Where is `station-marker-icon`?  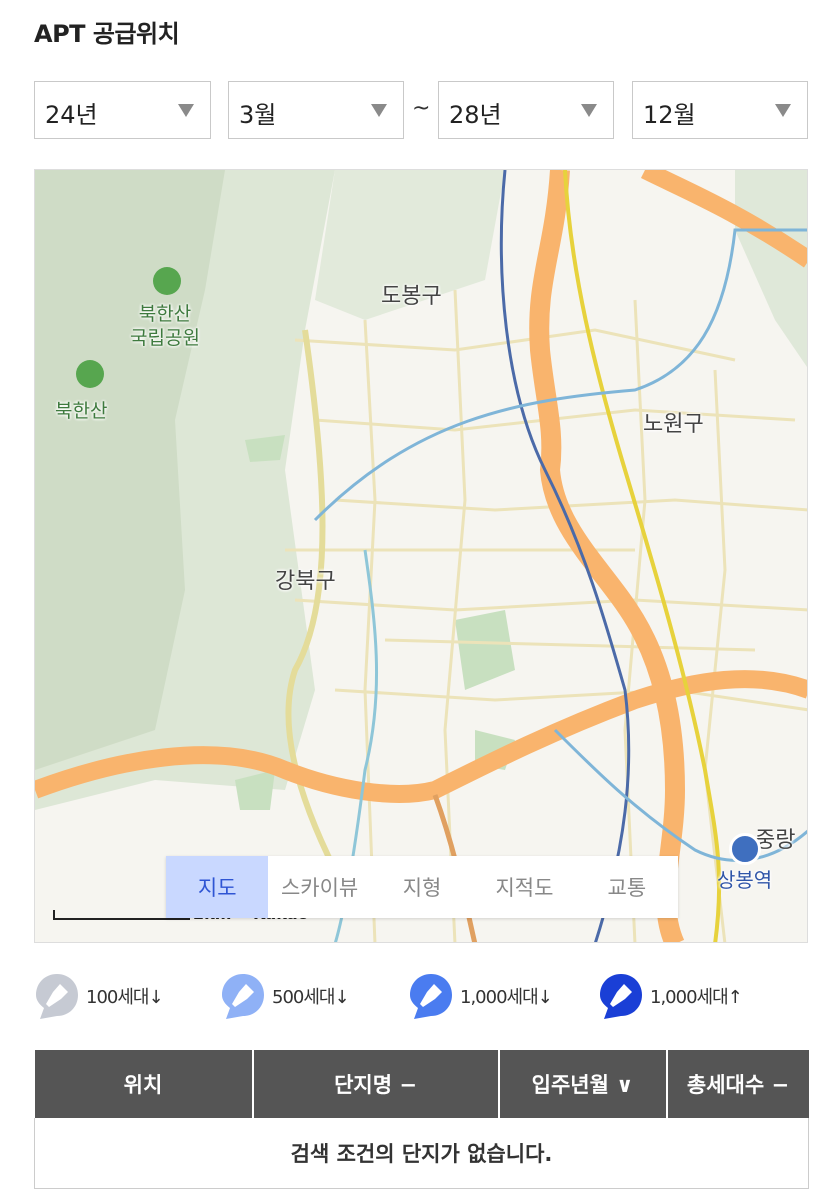 station-marker-icon is located at coordinates (745, 849).